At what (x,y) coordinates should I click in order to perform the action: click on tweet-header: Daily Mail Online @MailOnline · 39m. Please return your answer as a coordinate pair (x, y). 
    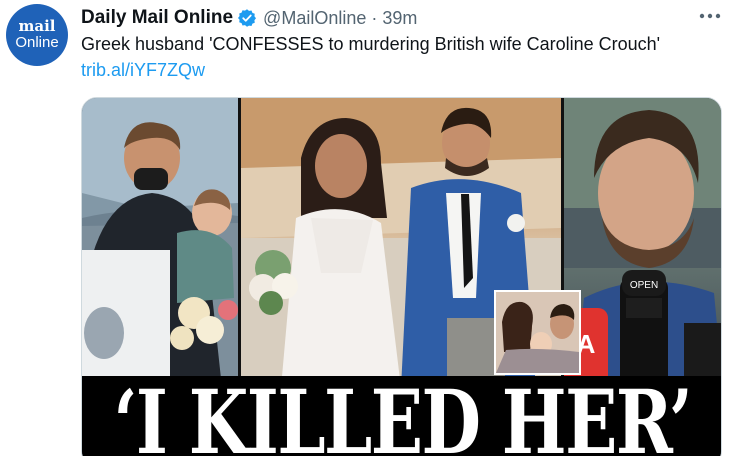
    Looking at the image, I should click on (249, 18).